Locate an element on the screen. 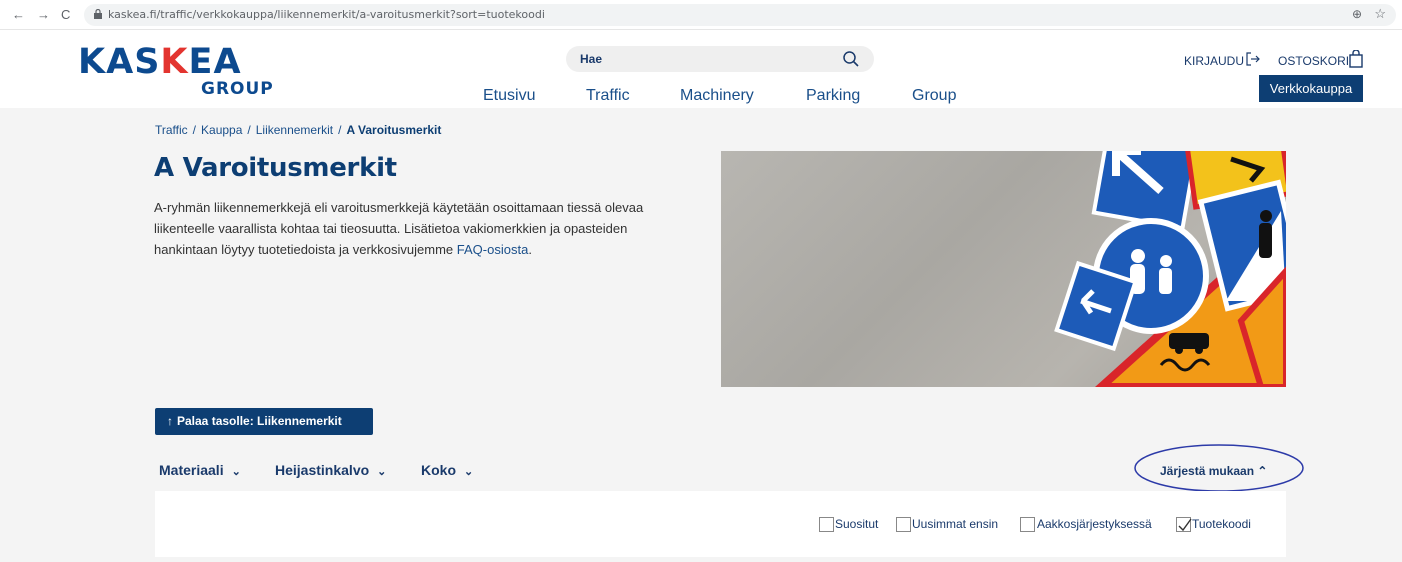 The width and height of the screenshot is (1402, 562). kaskea-logo: KASKEA GROUP is located at coordinates (178, 72).